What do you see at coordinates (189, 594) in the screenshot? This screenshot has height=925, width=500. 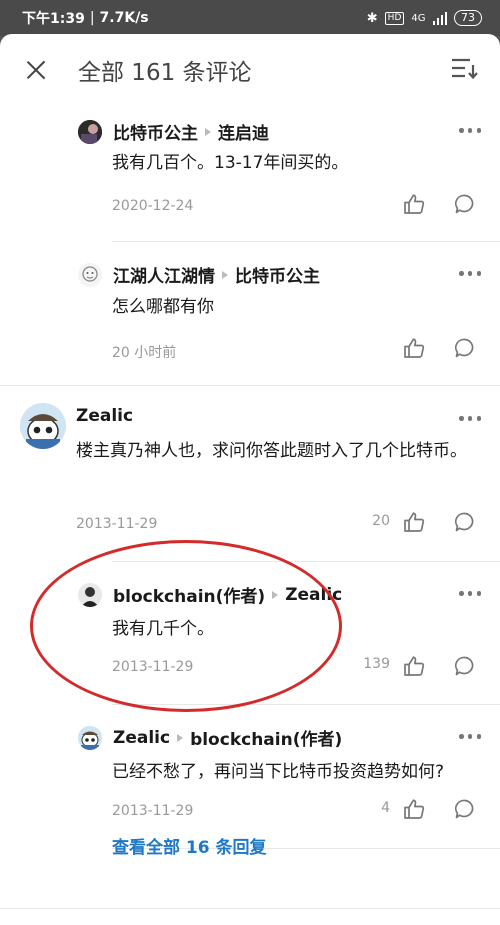 I see `comment-author: blockchain(作者)` at bounding box center [189, 594].